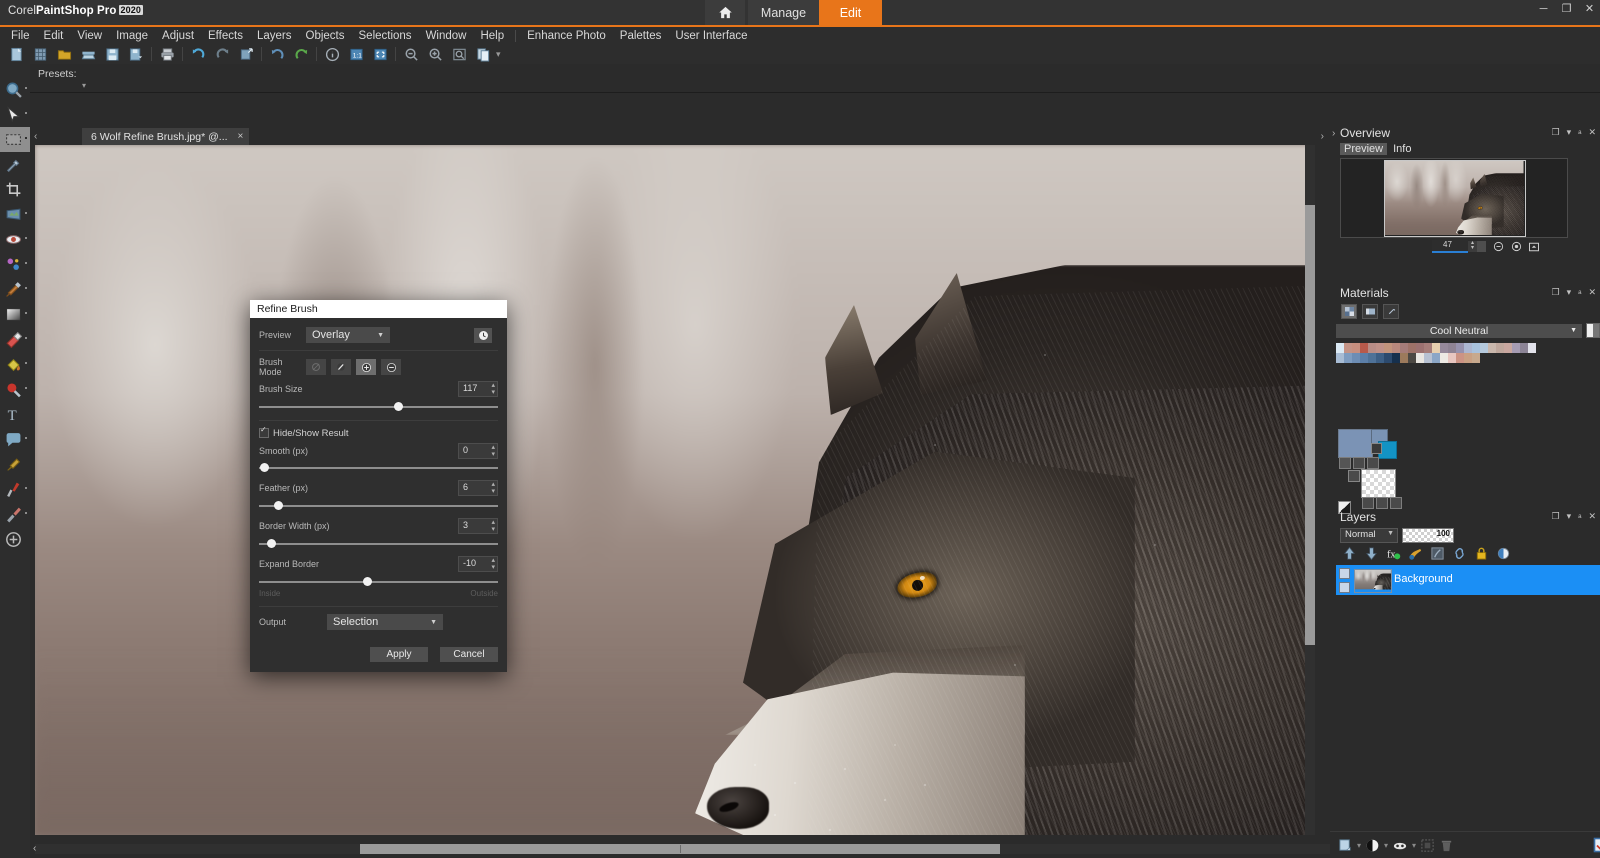 The height and width of the screenshot is (858, 1600). I want to click on workspace-tab-edit: Edit, so click(850, 12).